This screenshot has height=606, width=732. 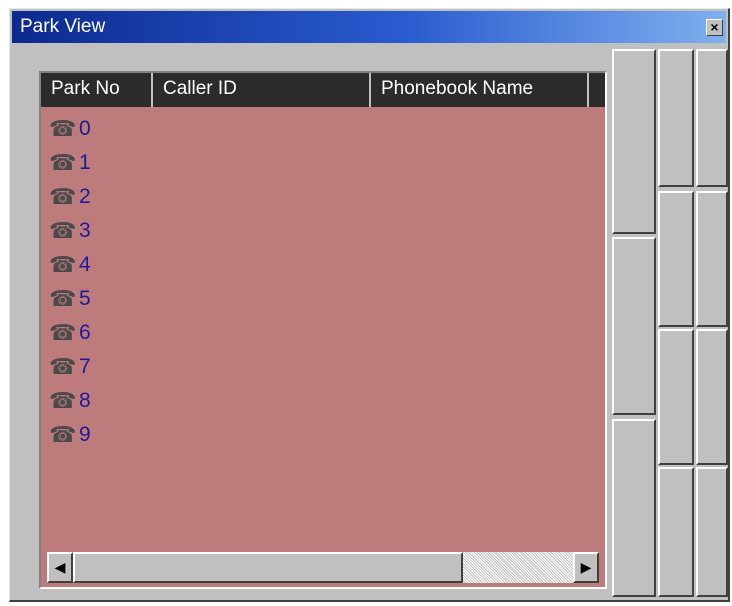 I want to click on list-item: ☎ 8, so click(x=199, y=401).